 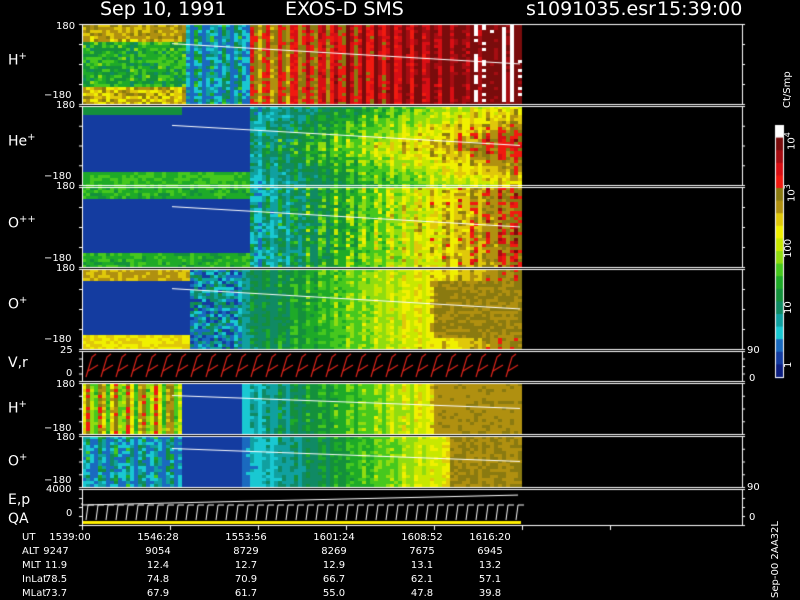 What do you see at coordinates (158, 593) in the screenshot?
I see `mlat-value: 67.9` at bounding box center [158, 593].